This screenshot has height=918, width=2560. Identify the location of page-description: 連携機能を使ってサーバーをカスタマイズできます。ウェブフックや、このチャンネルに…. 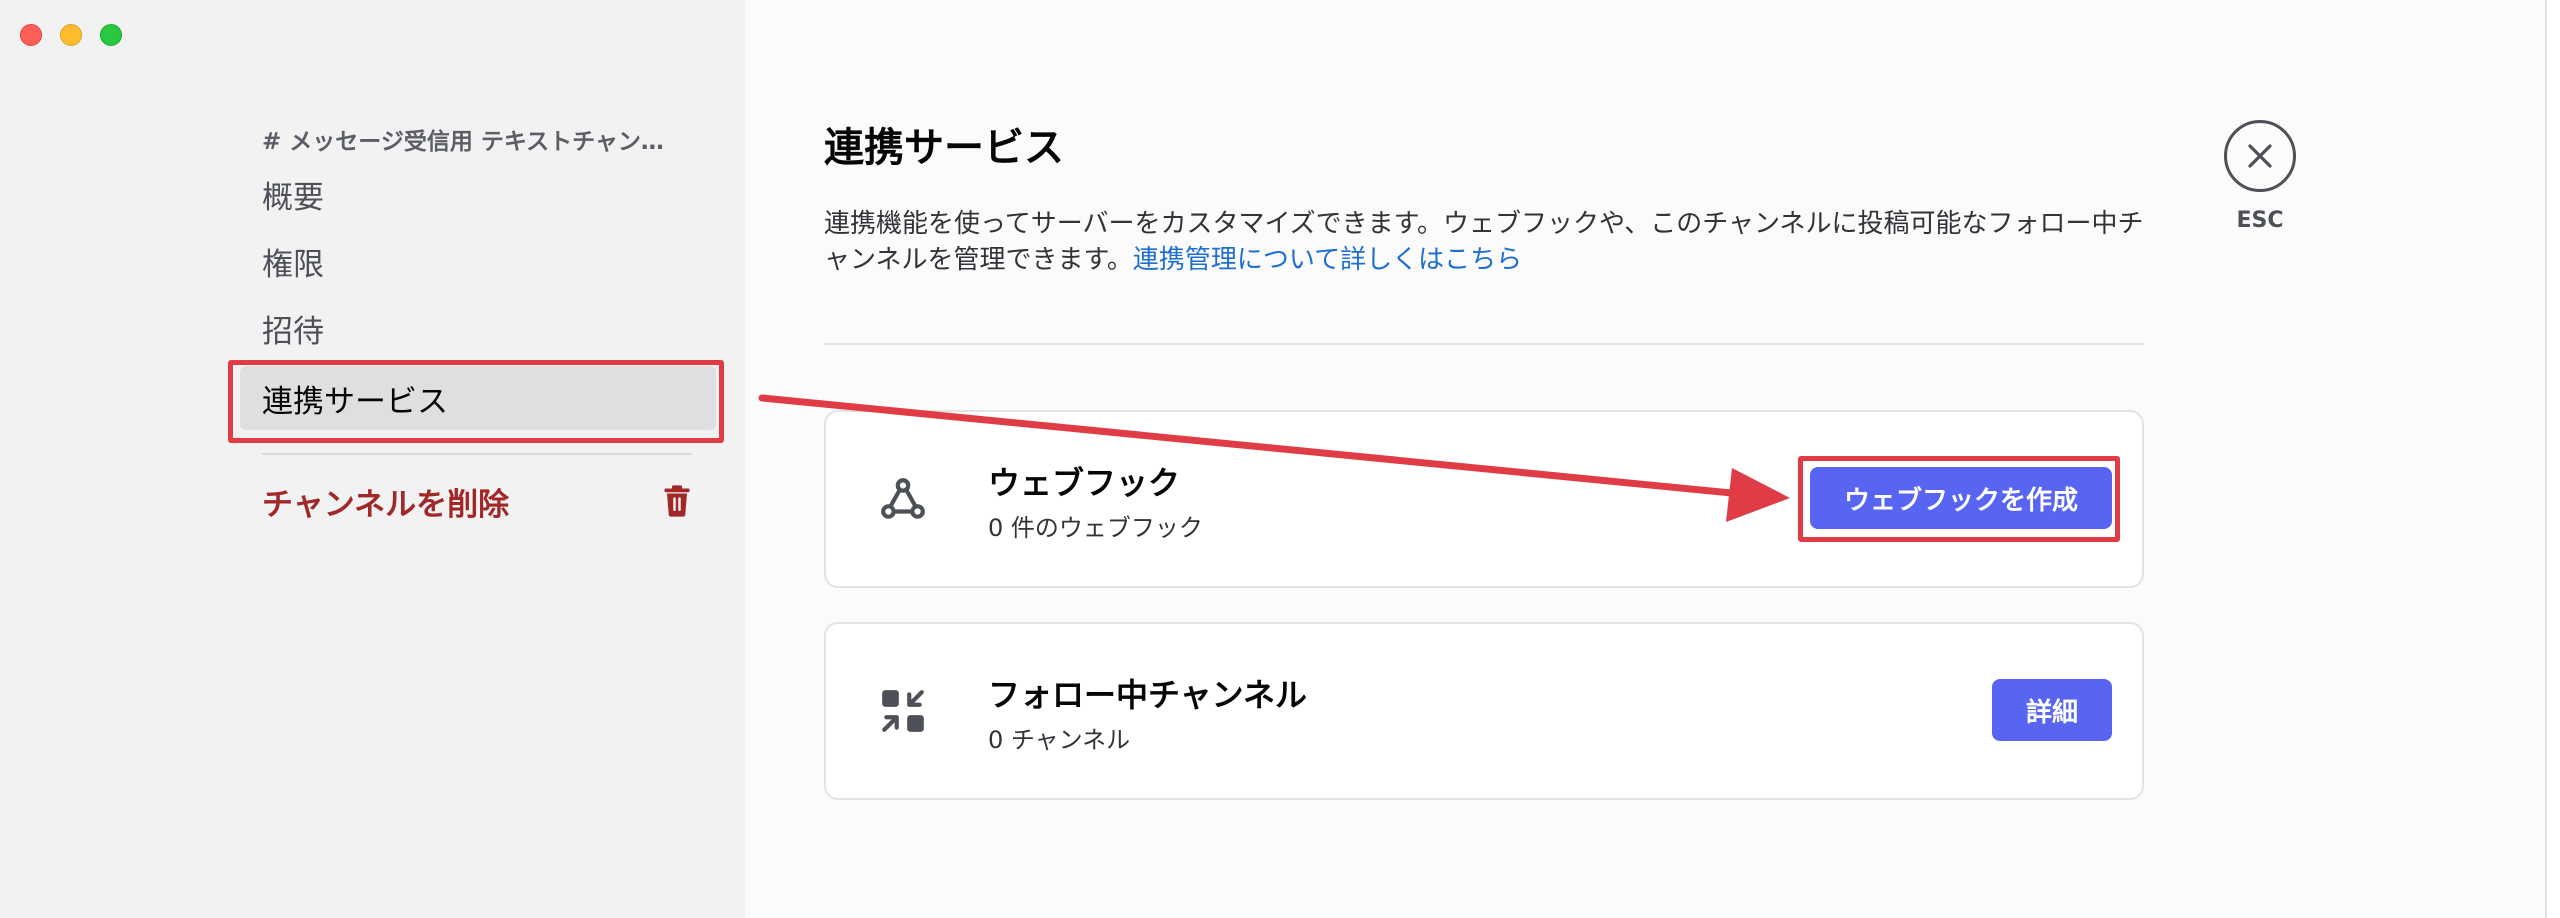
(1484, 242).